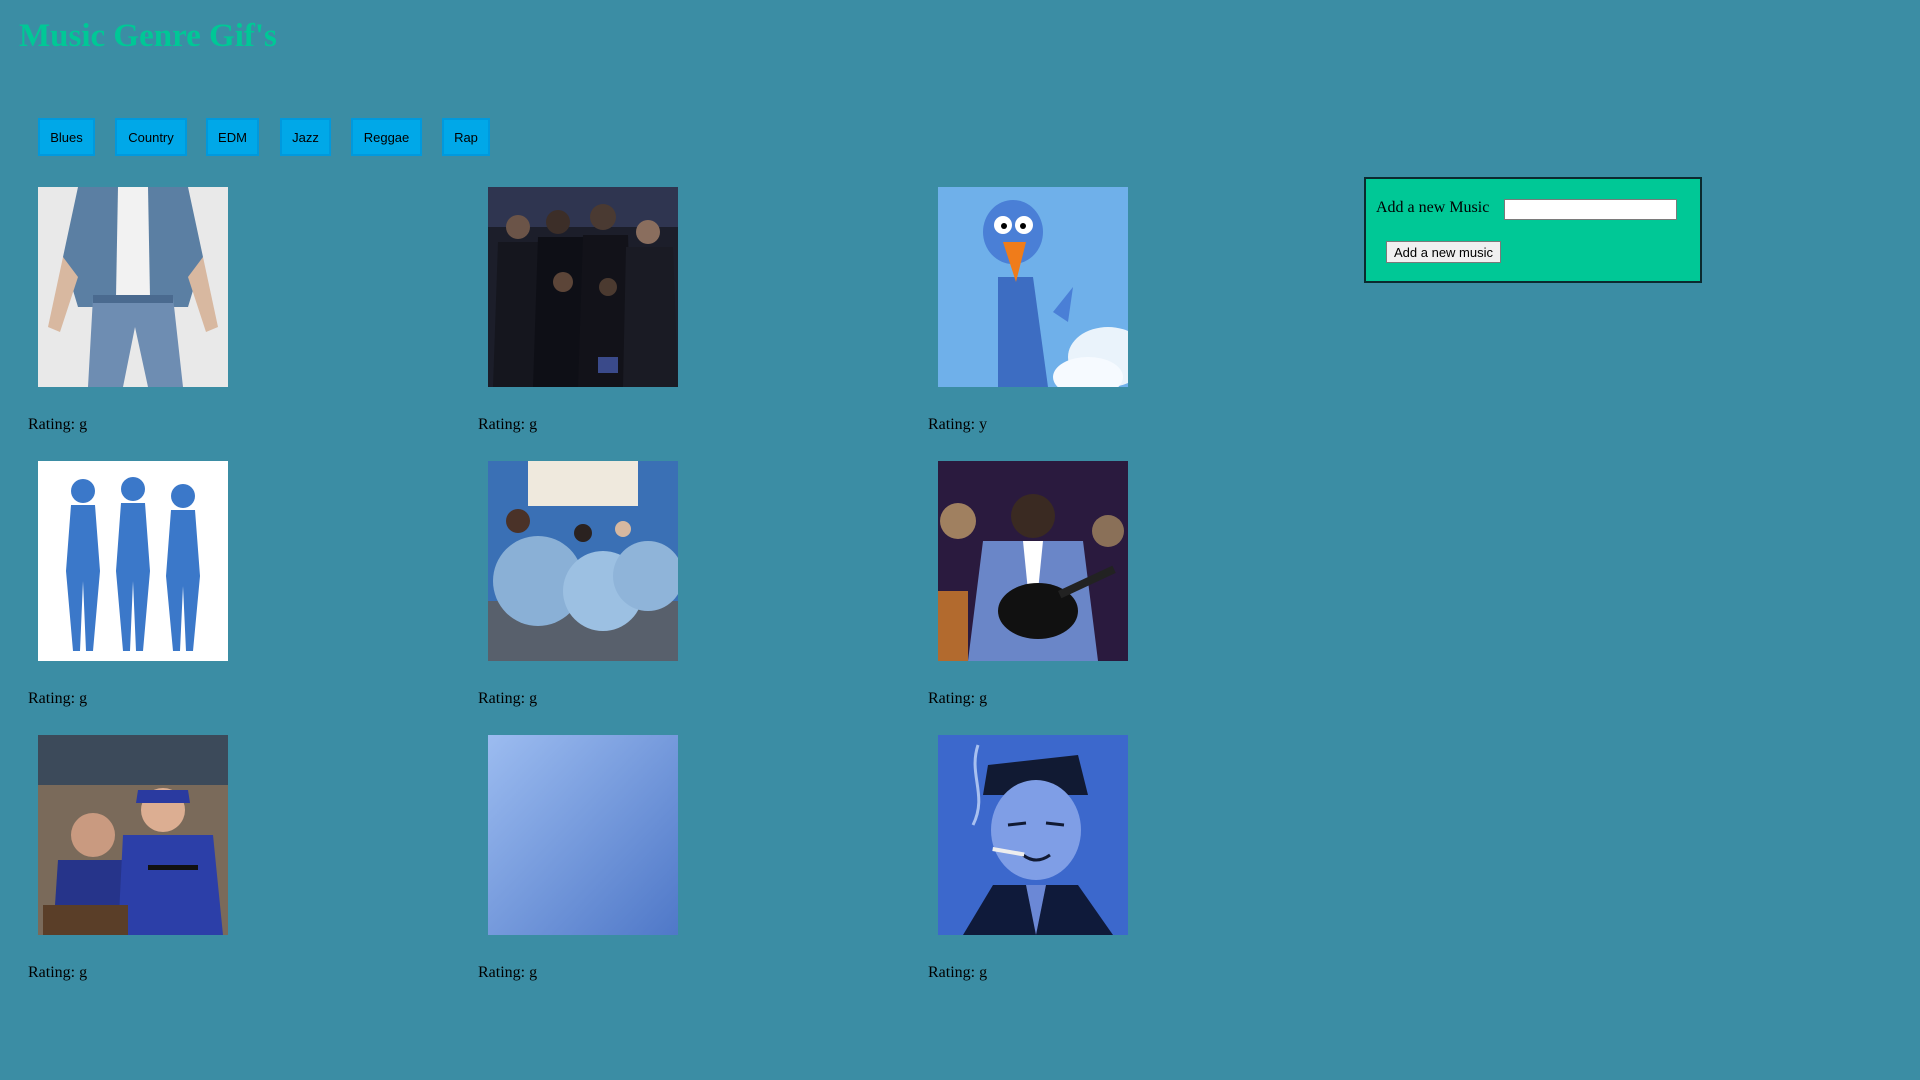  Describe the element at coordinates (305, 137) in the screenshot. I see `genre-button-jazz: Jazz` at that location.